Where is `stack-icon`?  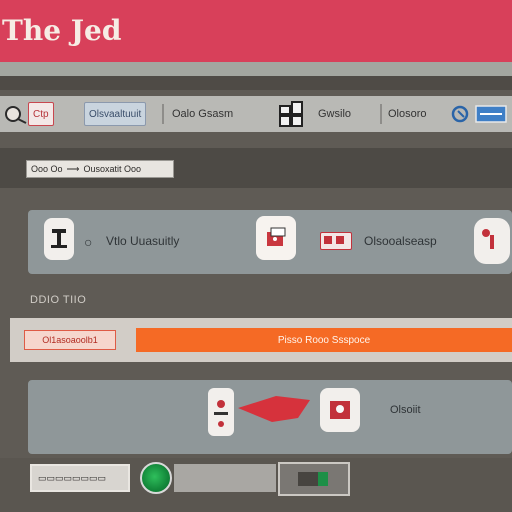 stack-icon is located at coordinates (221, 413).